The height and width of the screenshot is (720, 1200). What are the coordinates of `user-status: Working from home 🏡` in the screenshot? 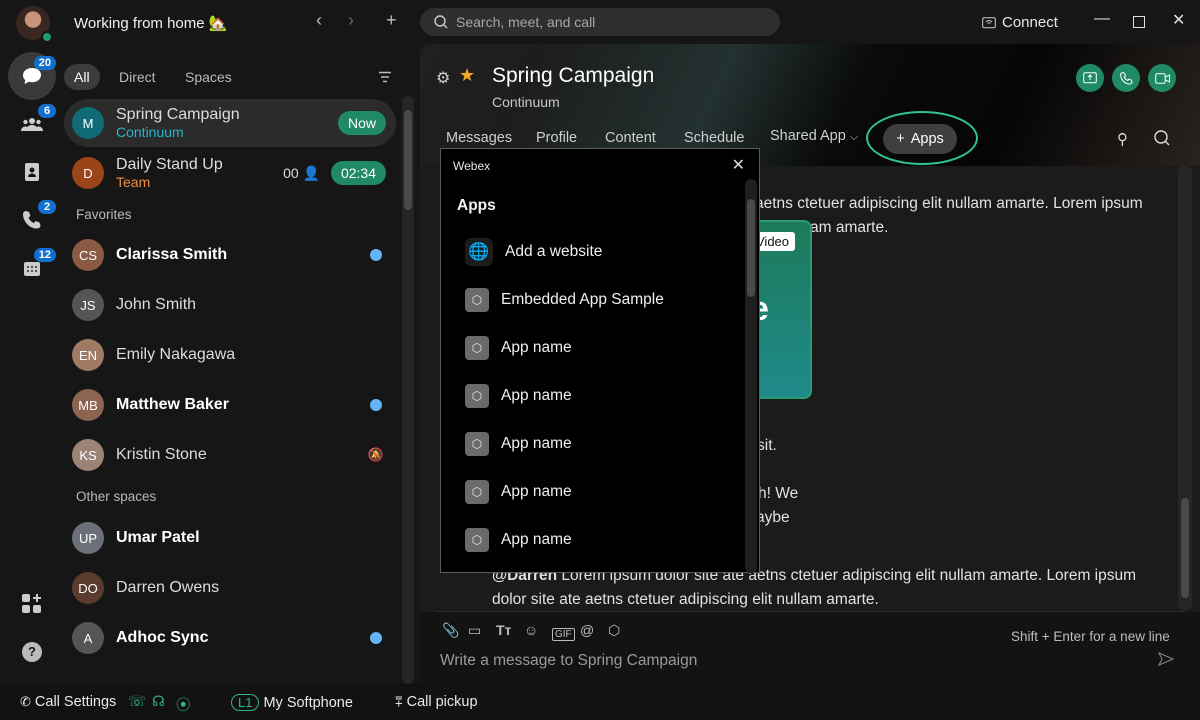 It's located at (150, 23).